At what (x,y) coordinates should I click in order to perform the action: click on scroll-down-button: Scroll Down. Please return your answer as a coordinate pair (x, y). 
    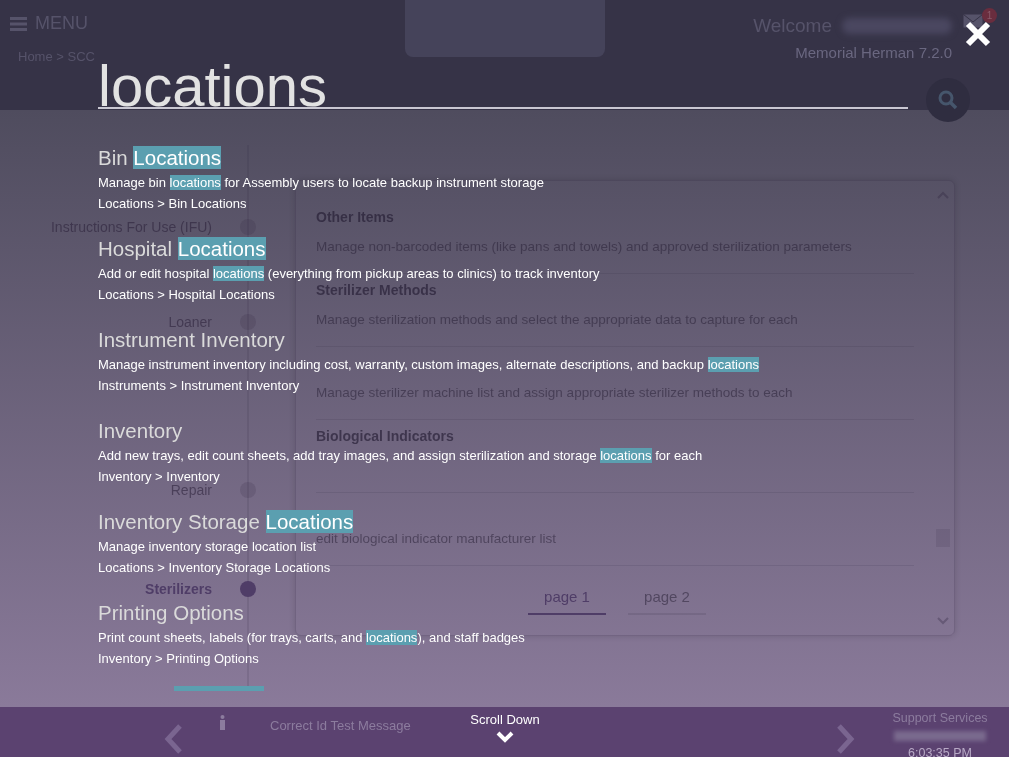
    Looking at the image, I should click on (505, 726).